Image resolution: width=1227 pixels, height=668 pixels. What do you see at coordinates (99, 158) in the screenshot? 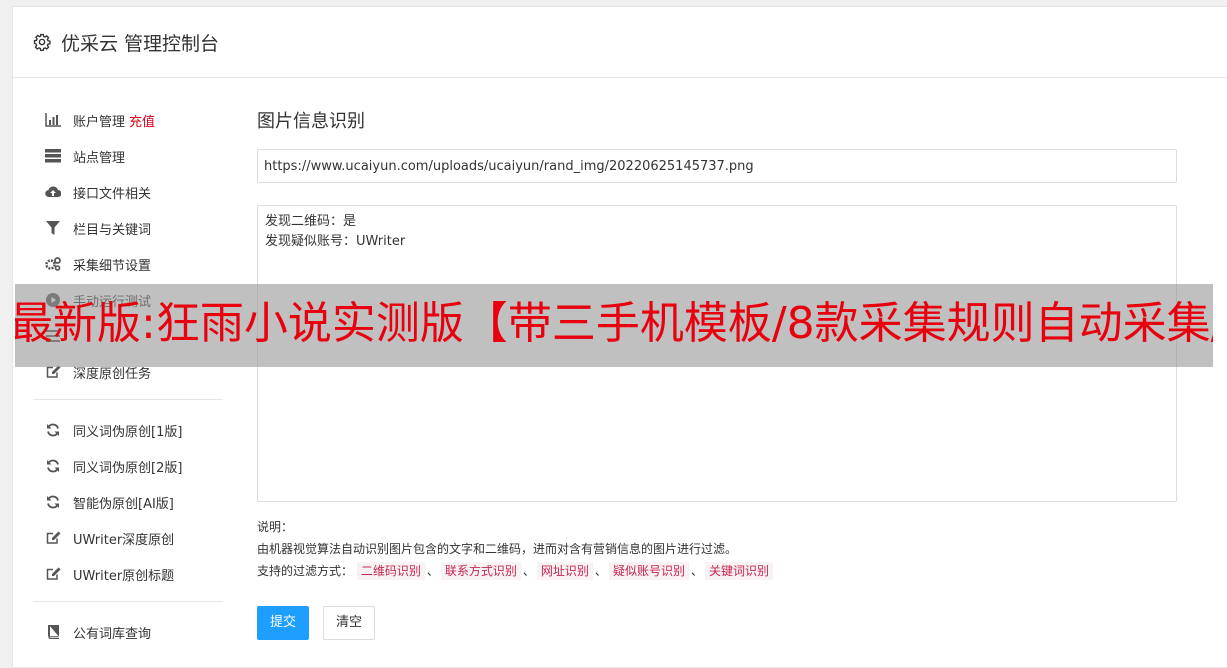
I see `sidebar-item-label: 站点管理` at bounding box center [99, 158].